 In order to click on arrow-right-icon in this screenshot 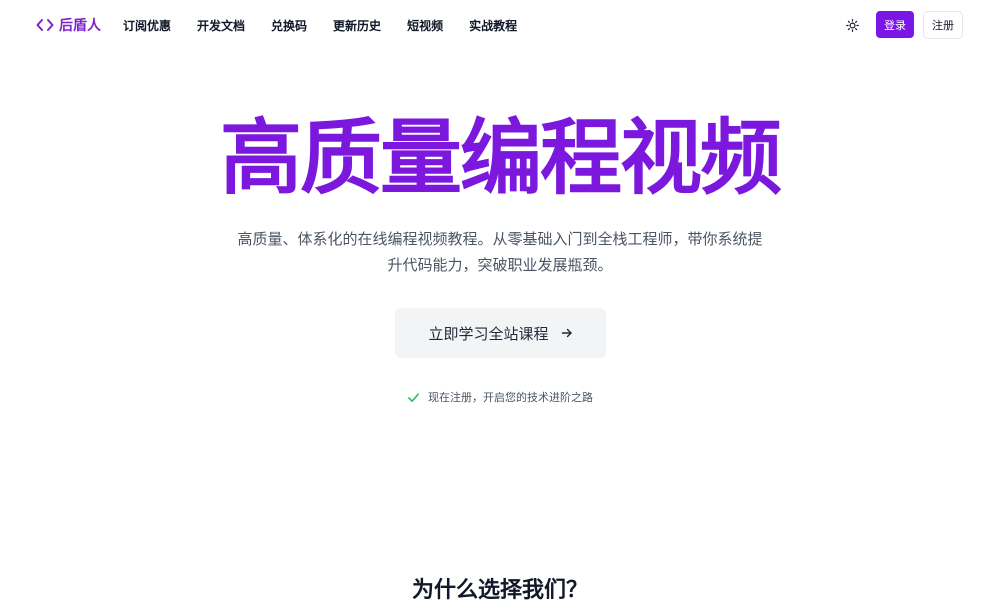, I will do `click(567, 333)`.